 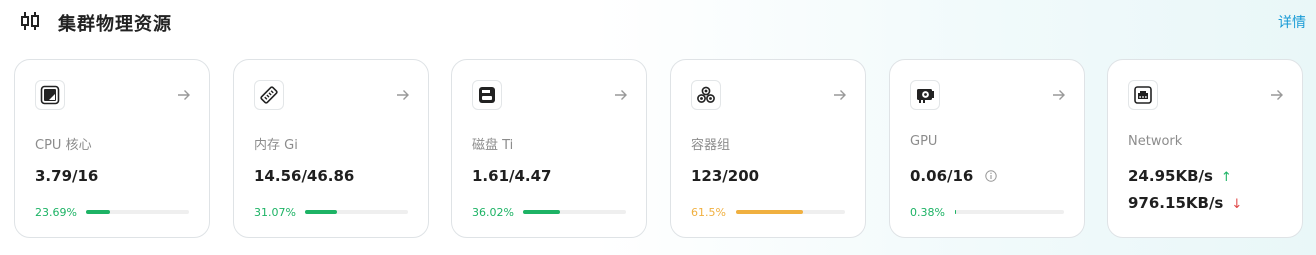 I want to click on card-label: GPU, so click(x=924, y=141).